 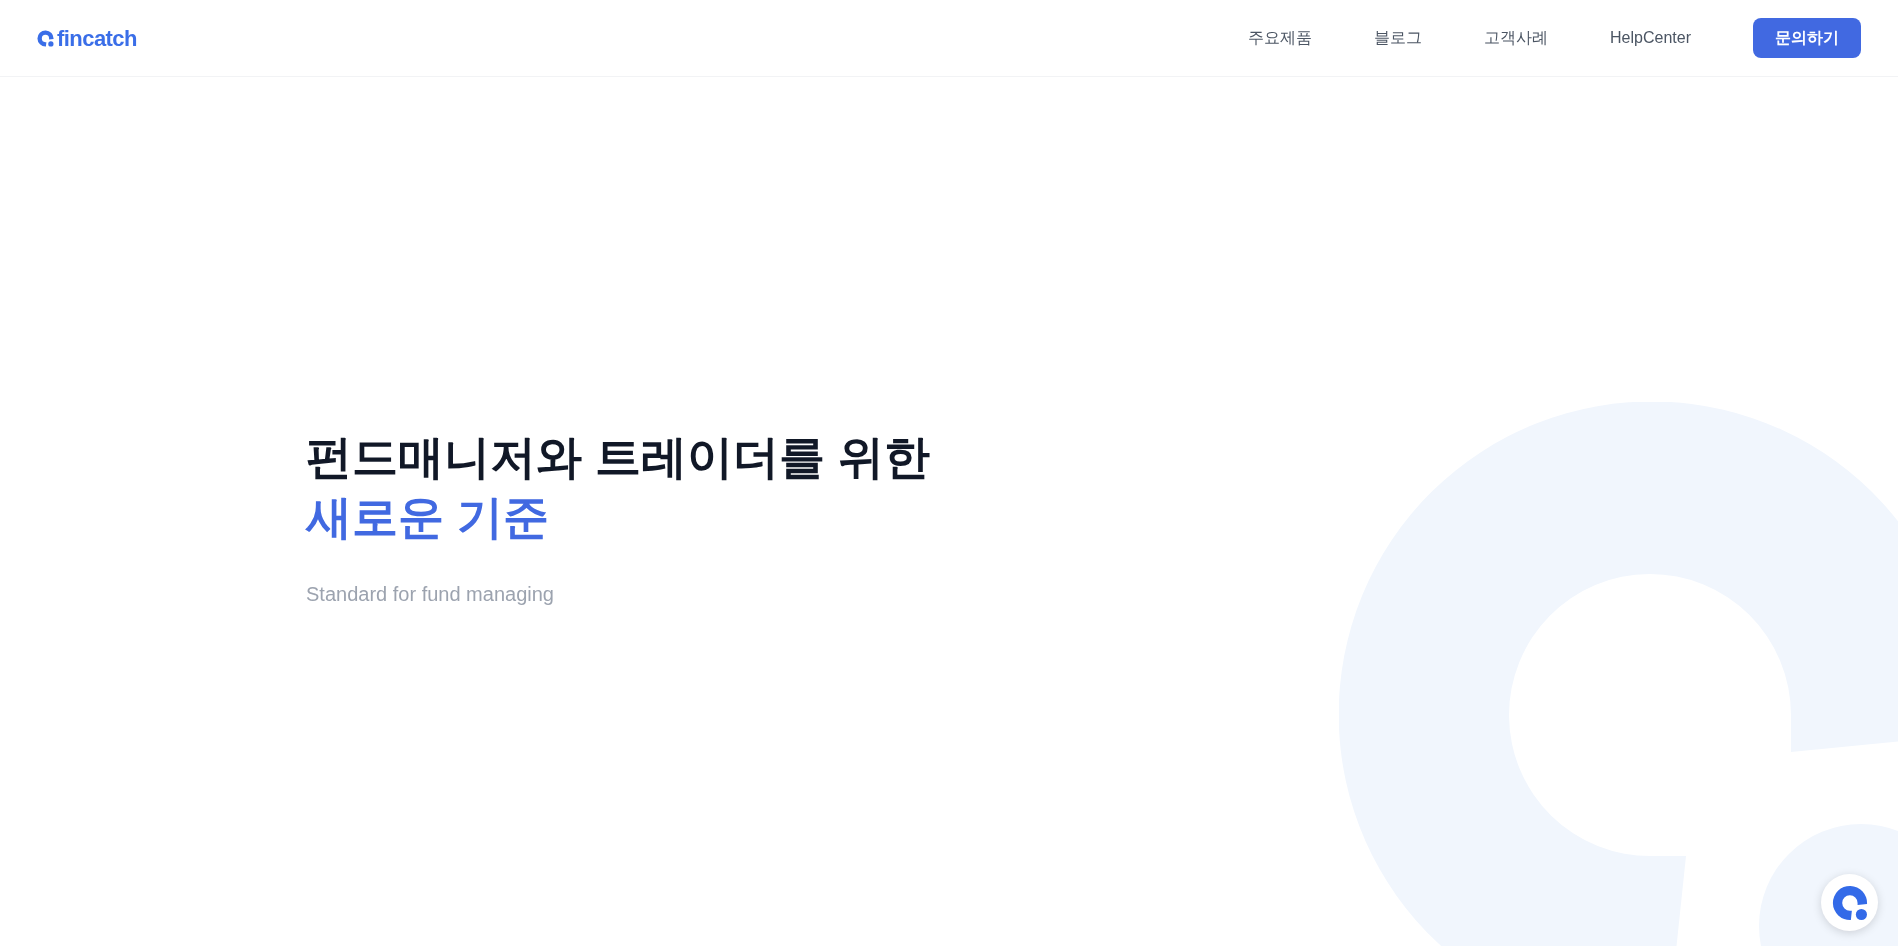 I want to click on contact-button: 문의하기, so click(x=1807, y=38).